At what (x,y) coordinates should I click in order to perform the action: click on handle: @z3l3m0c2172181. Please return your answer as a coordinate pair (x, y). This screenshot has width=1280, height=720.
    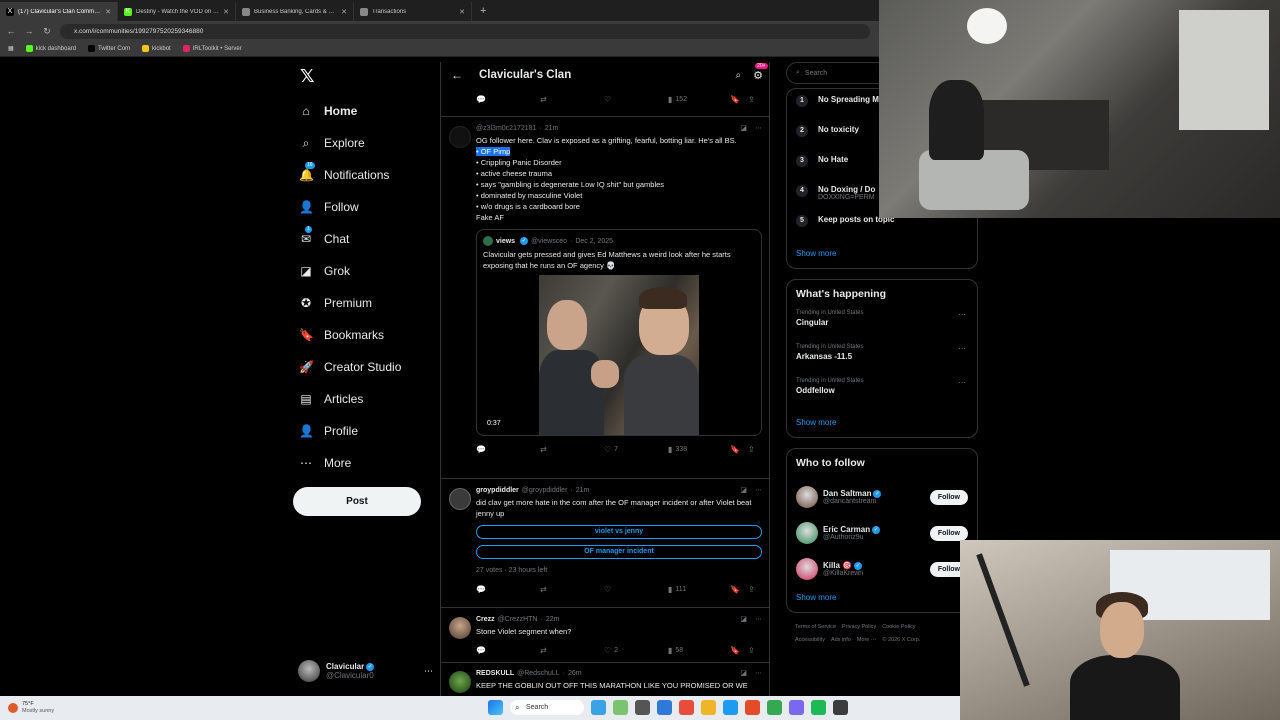
    Looking at the image, I should click on (506, 128).